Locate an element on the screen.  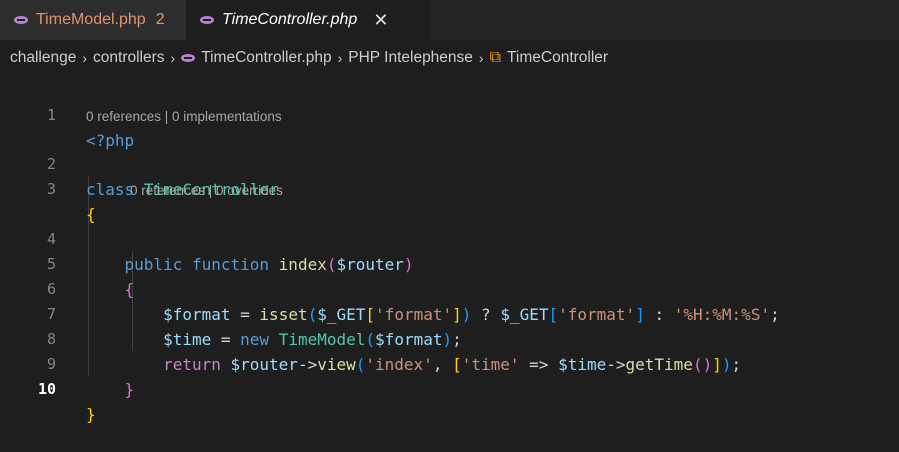
close-icon: ✕ is located at coordinates (380, 20).